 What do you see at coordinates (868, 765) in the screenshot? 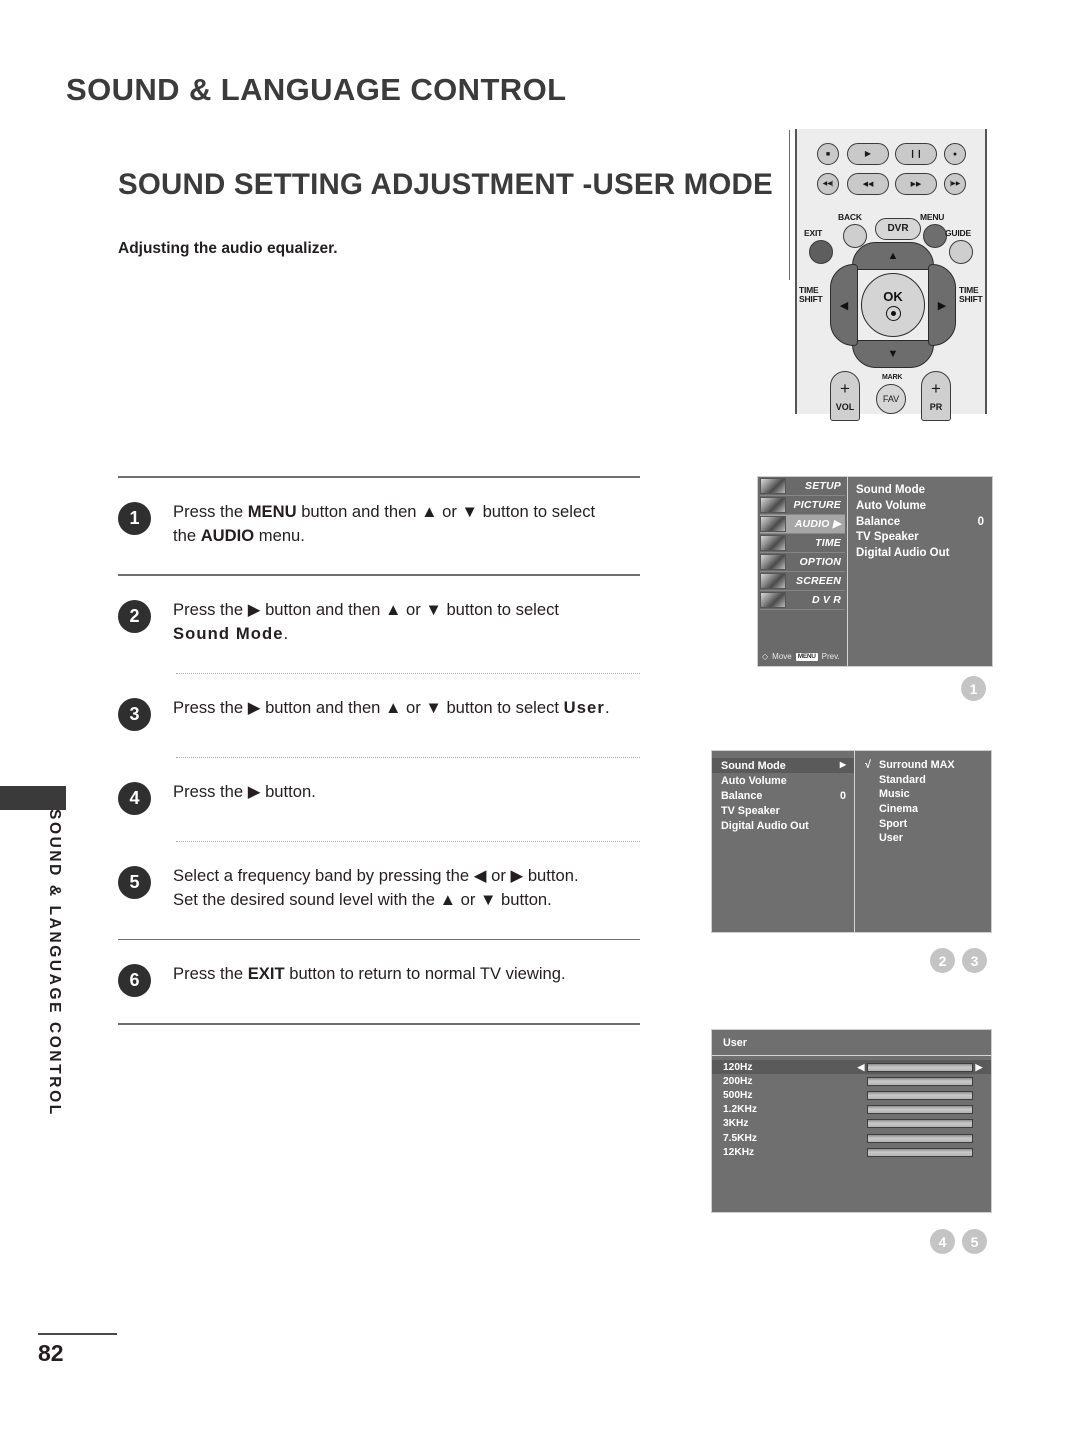
I see `checkmark-icon: √` at bounding box center [868, 765].